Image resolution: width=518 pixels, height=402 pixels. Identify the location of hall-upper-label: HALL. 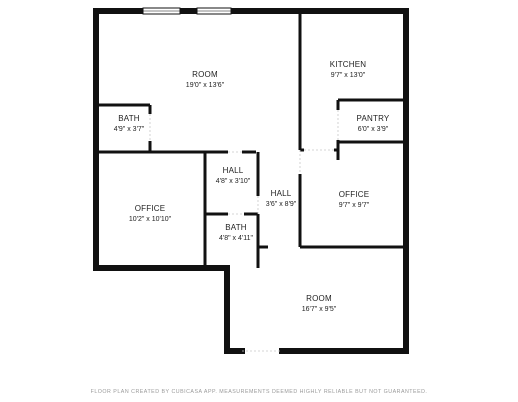
(233, 170).